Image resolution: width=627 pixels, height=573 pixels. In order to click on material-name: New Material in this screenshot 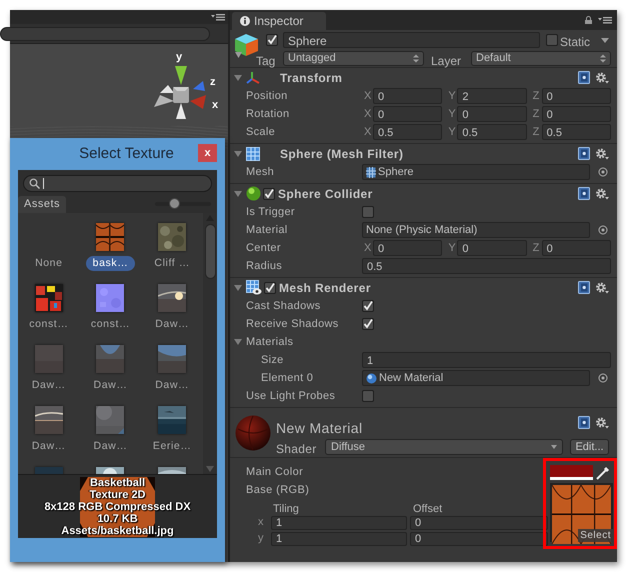, I will do `click(319, 428)`.